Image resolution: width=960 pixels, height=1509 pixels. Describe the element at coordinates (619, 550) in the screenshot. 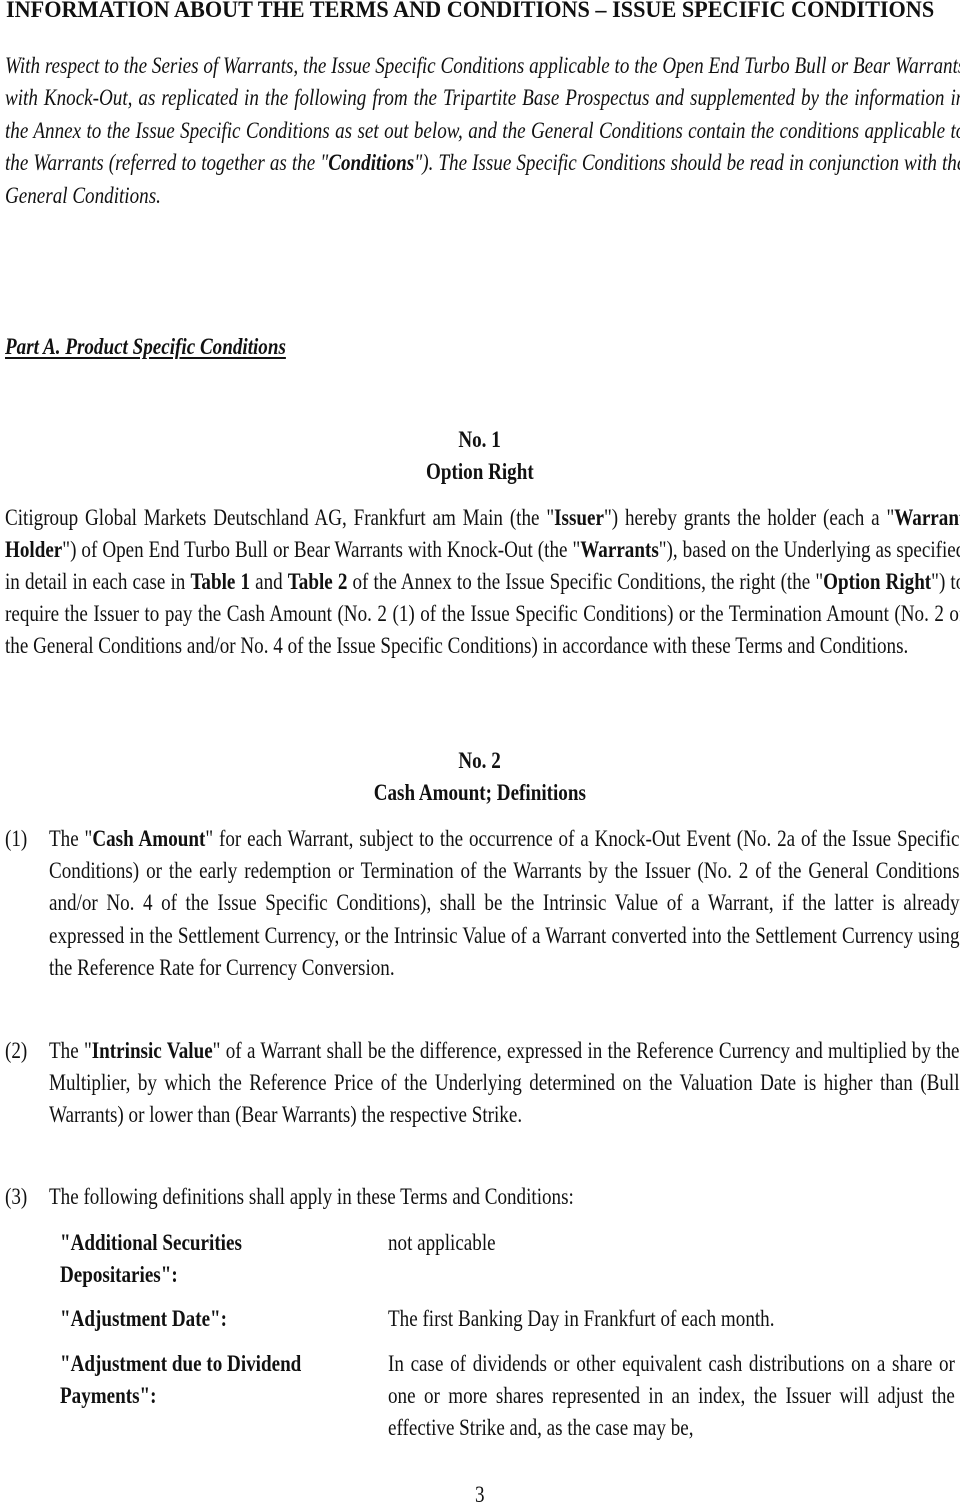

I see `defined-term: Warrants` at that location.